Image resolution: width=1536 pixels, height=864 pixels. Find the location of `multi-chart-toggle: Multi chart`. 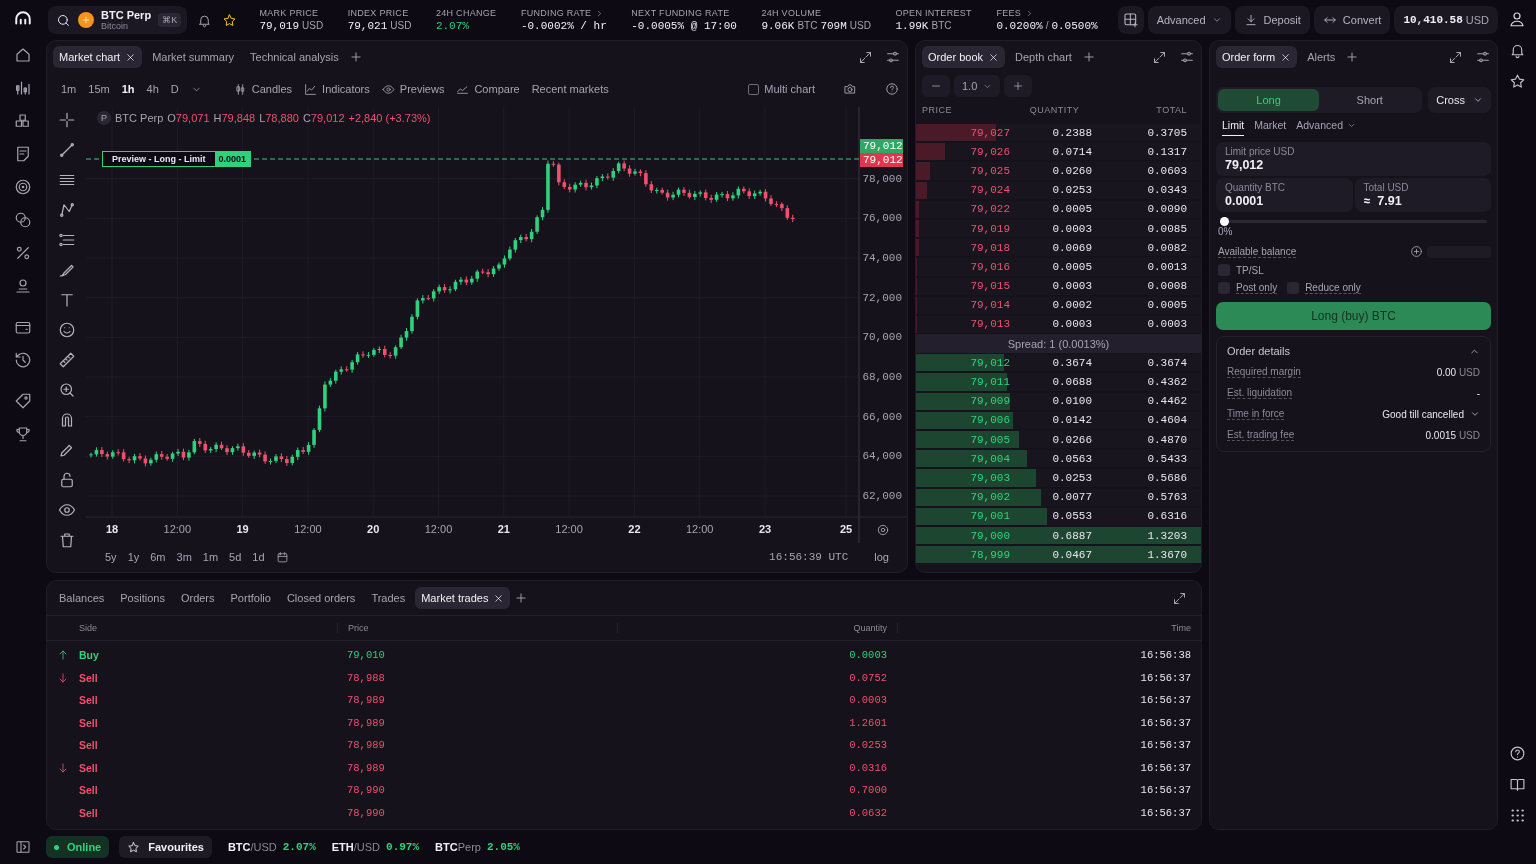

multi-chart-toggle: Multi chart is located at coordinates (781, 89).